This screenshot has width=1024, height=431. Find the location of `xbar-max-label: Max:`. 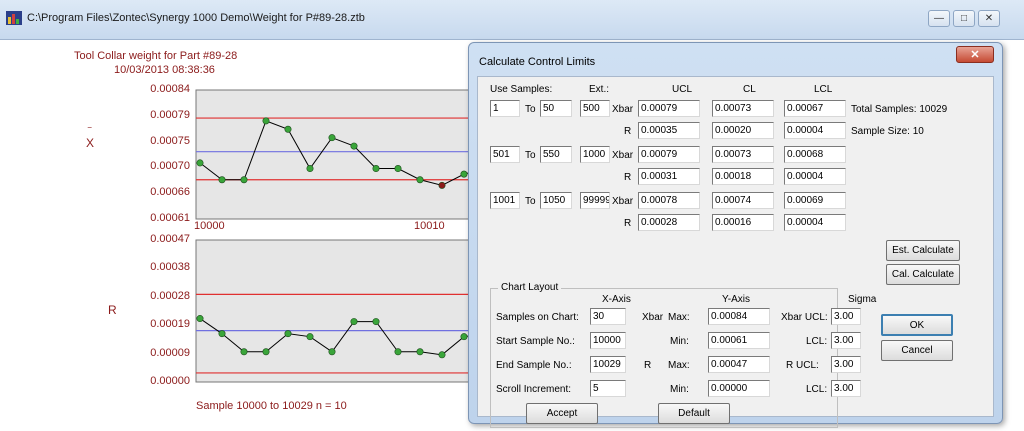

xbar-max-label: Max: is located at coordinates (679, 317).